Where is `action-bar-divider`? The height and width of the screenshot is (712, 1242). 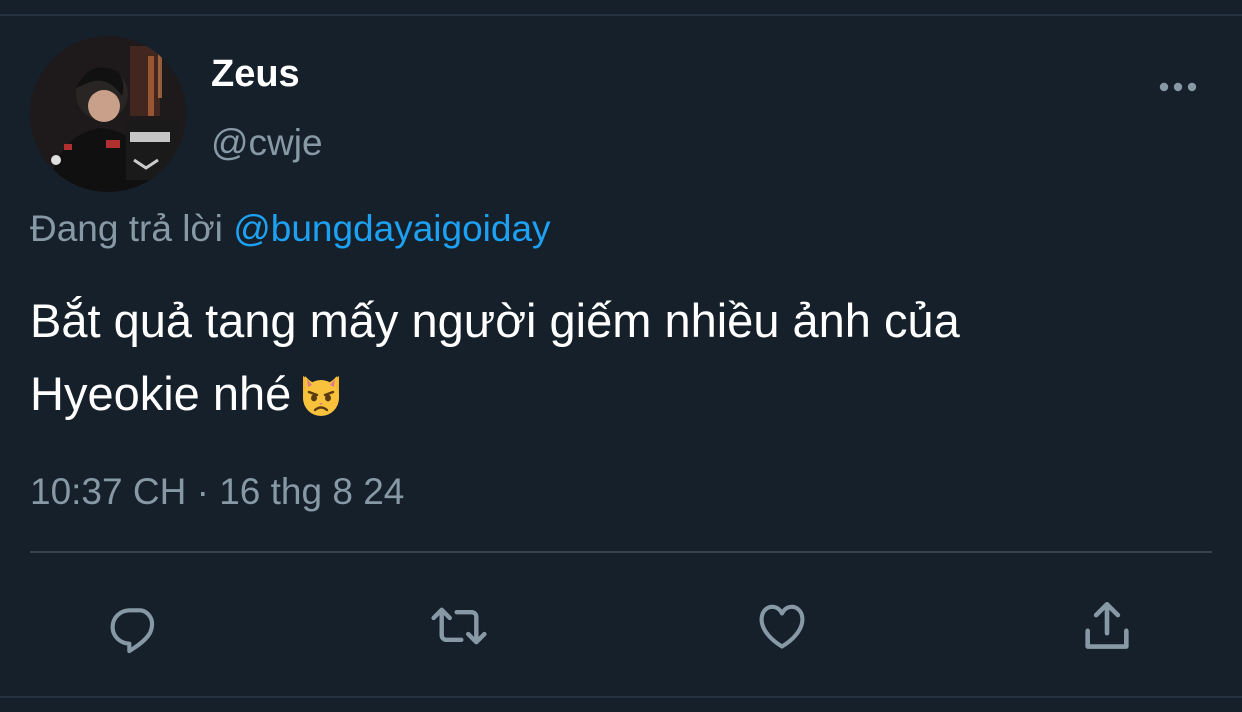
action-bar-divider is located at coordinates (621, 552).